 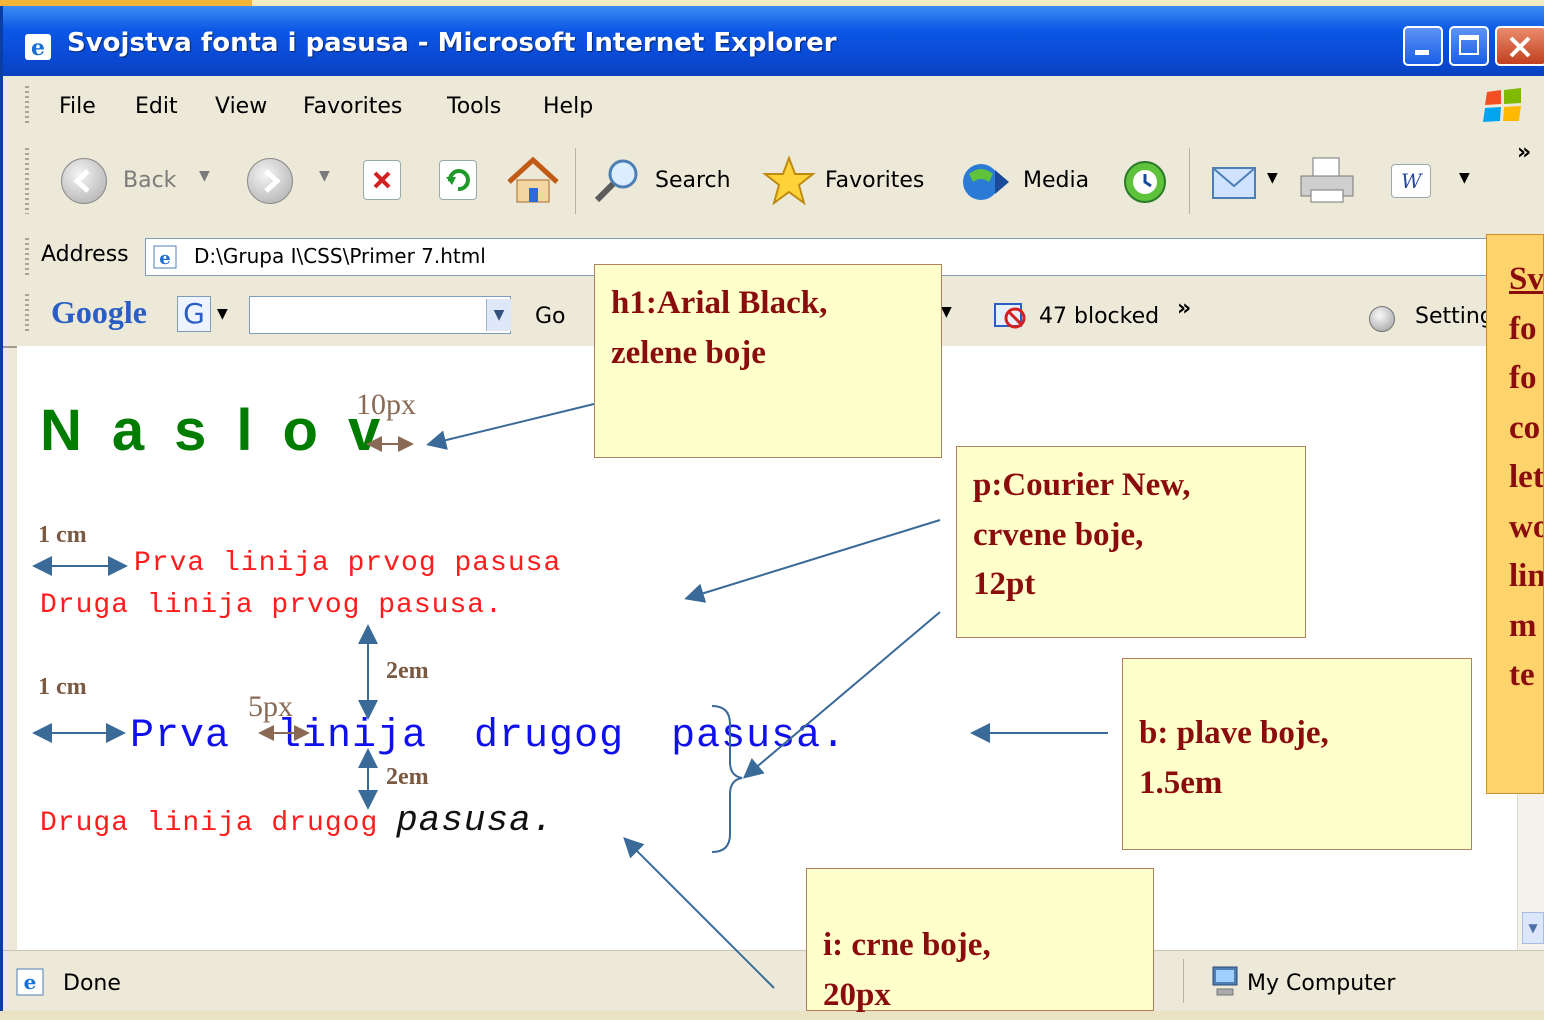 I want to click on callout-properties-side: Sv fo fo co let wo lin m te, so click(x=1515, y=514).